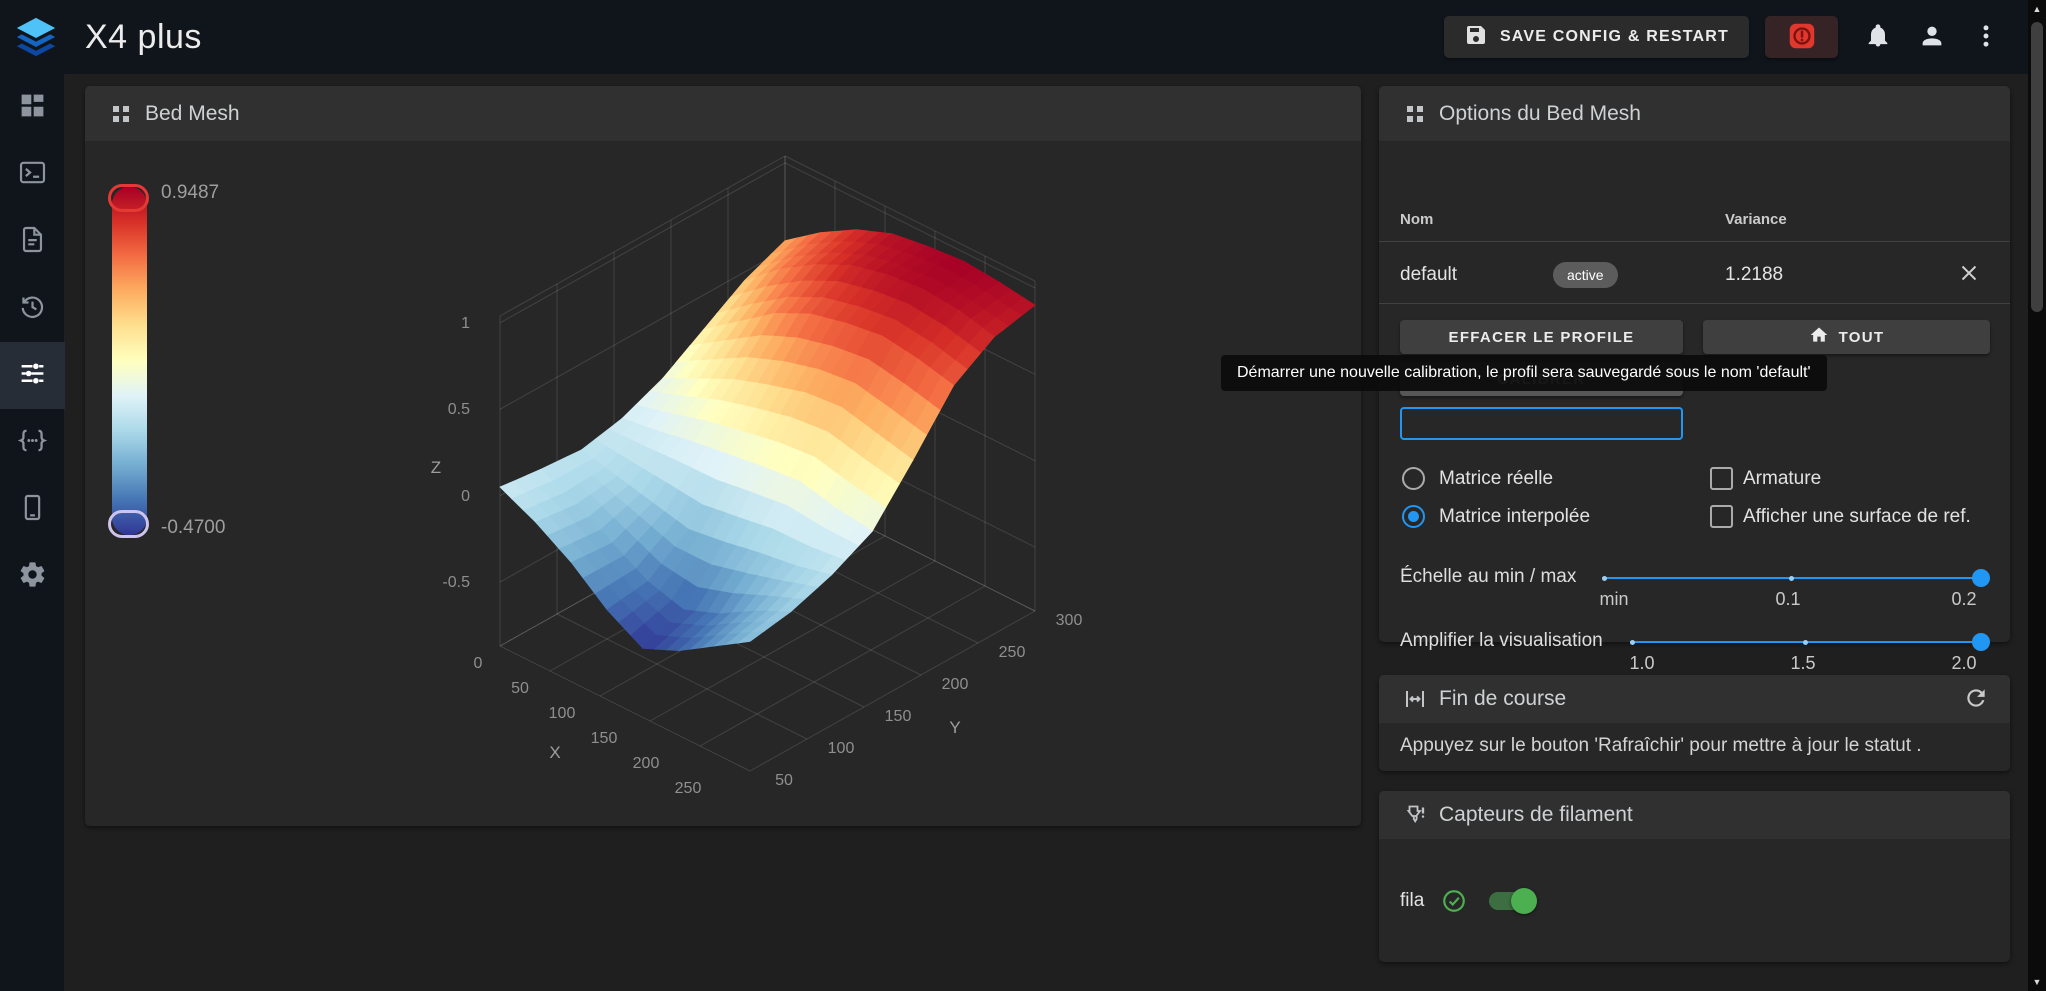  Describe the element at coordinates (1488, 576) in the screenshot. I see `scale-slider-label: Échelle au min / max` at that location.